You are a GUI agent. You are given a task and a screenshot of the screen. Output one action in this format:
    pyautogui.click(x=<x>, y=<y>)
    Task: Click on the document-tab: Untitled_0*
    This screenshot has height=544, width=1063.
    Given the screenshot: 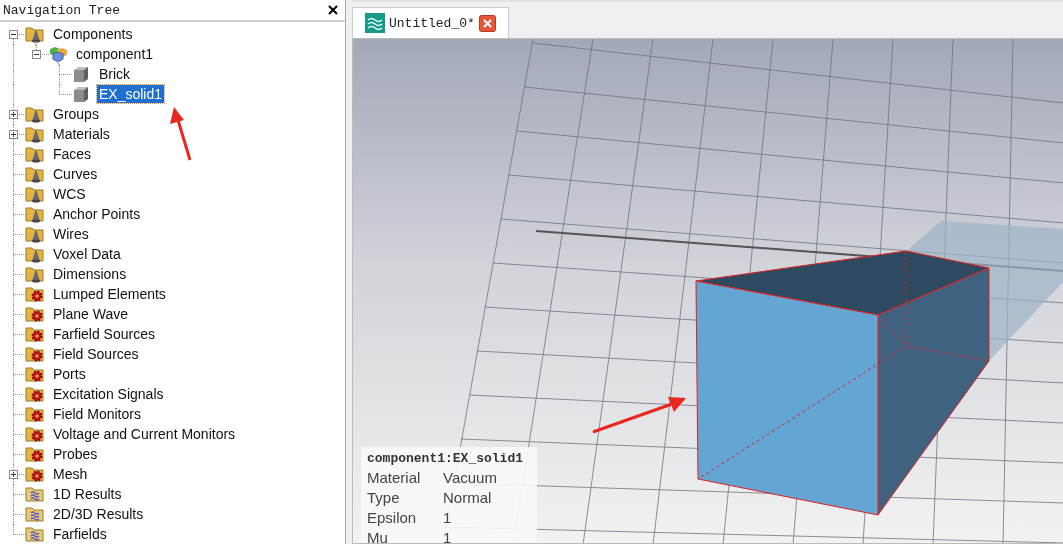 What is the action you would take?
    pyautogui.click(x=430, y=22)
    